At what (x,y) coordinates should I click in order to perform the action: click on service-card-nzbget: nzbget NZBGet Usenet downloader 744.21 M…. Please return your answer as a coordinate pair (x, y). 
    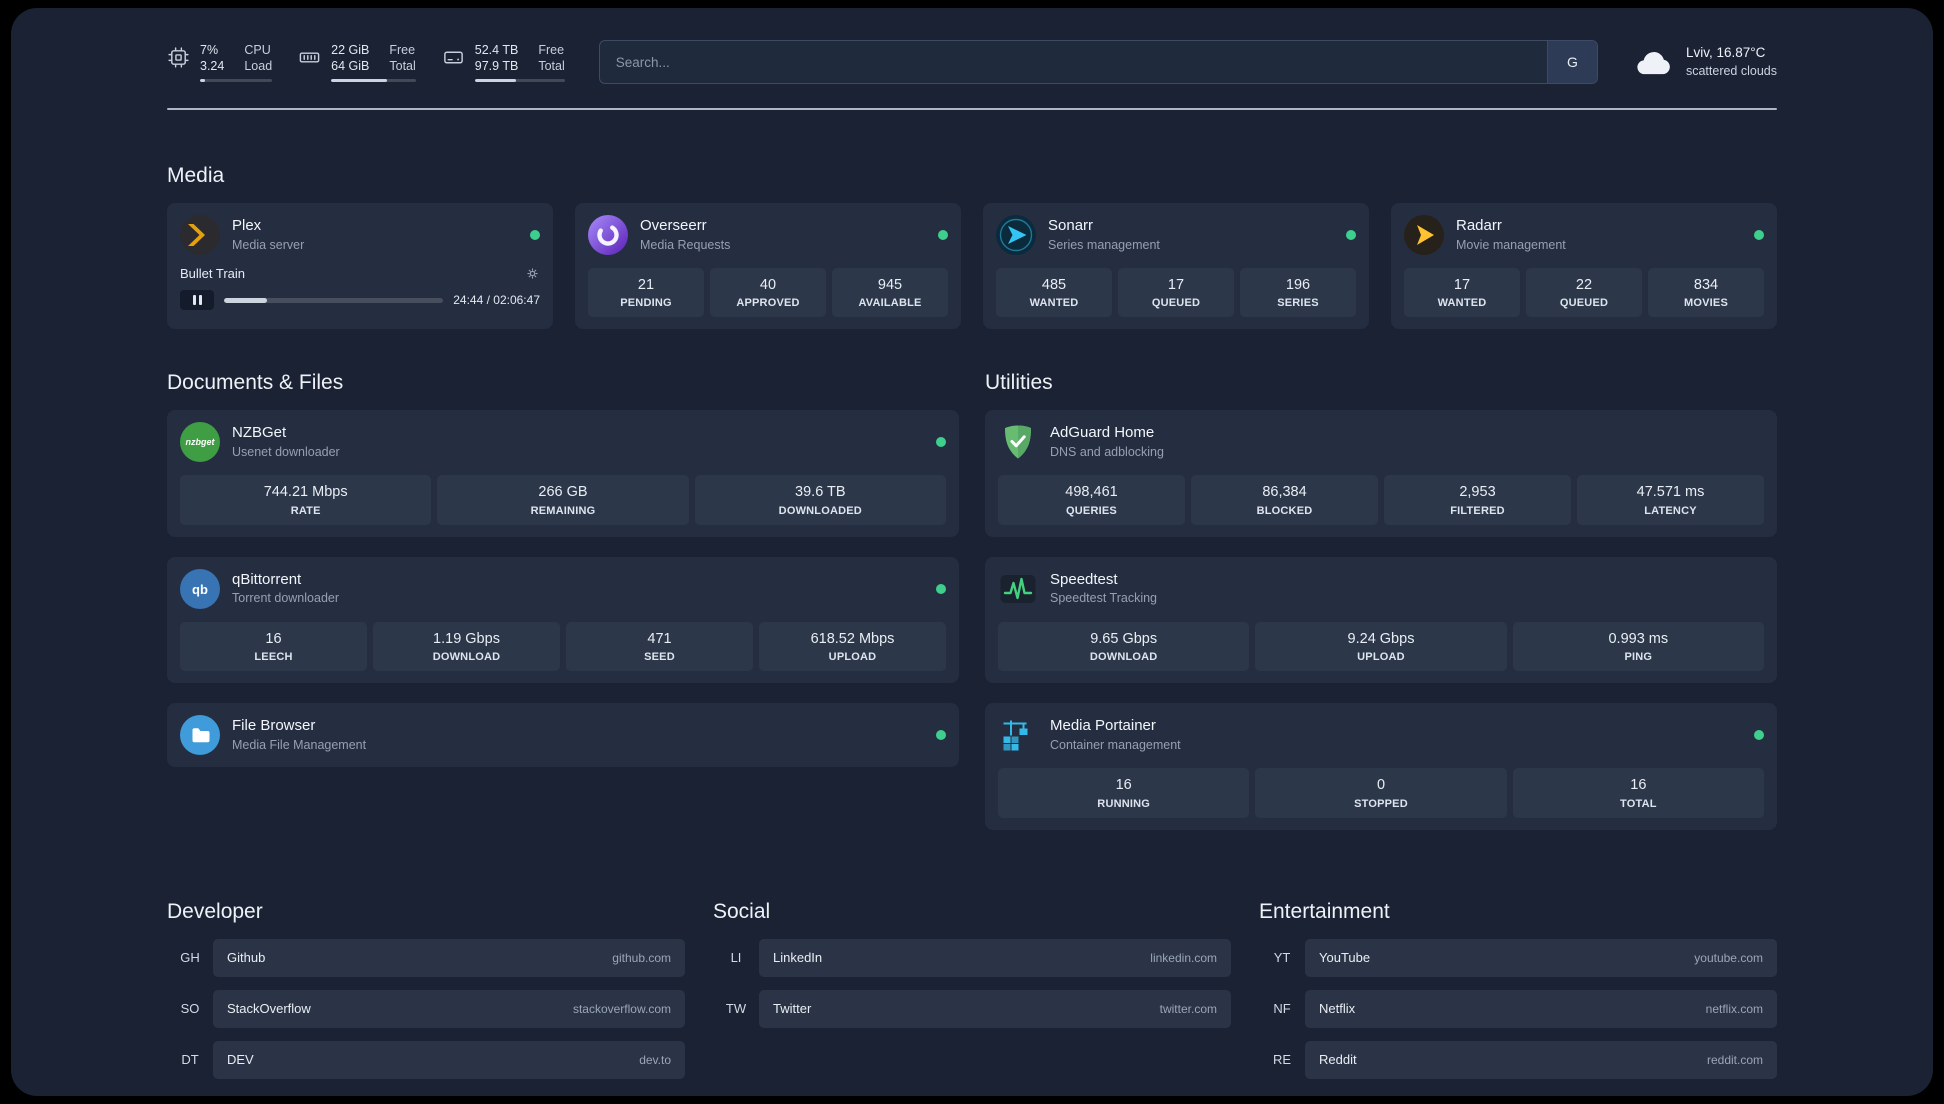
    Looking at the image, I should click on (563, 473).